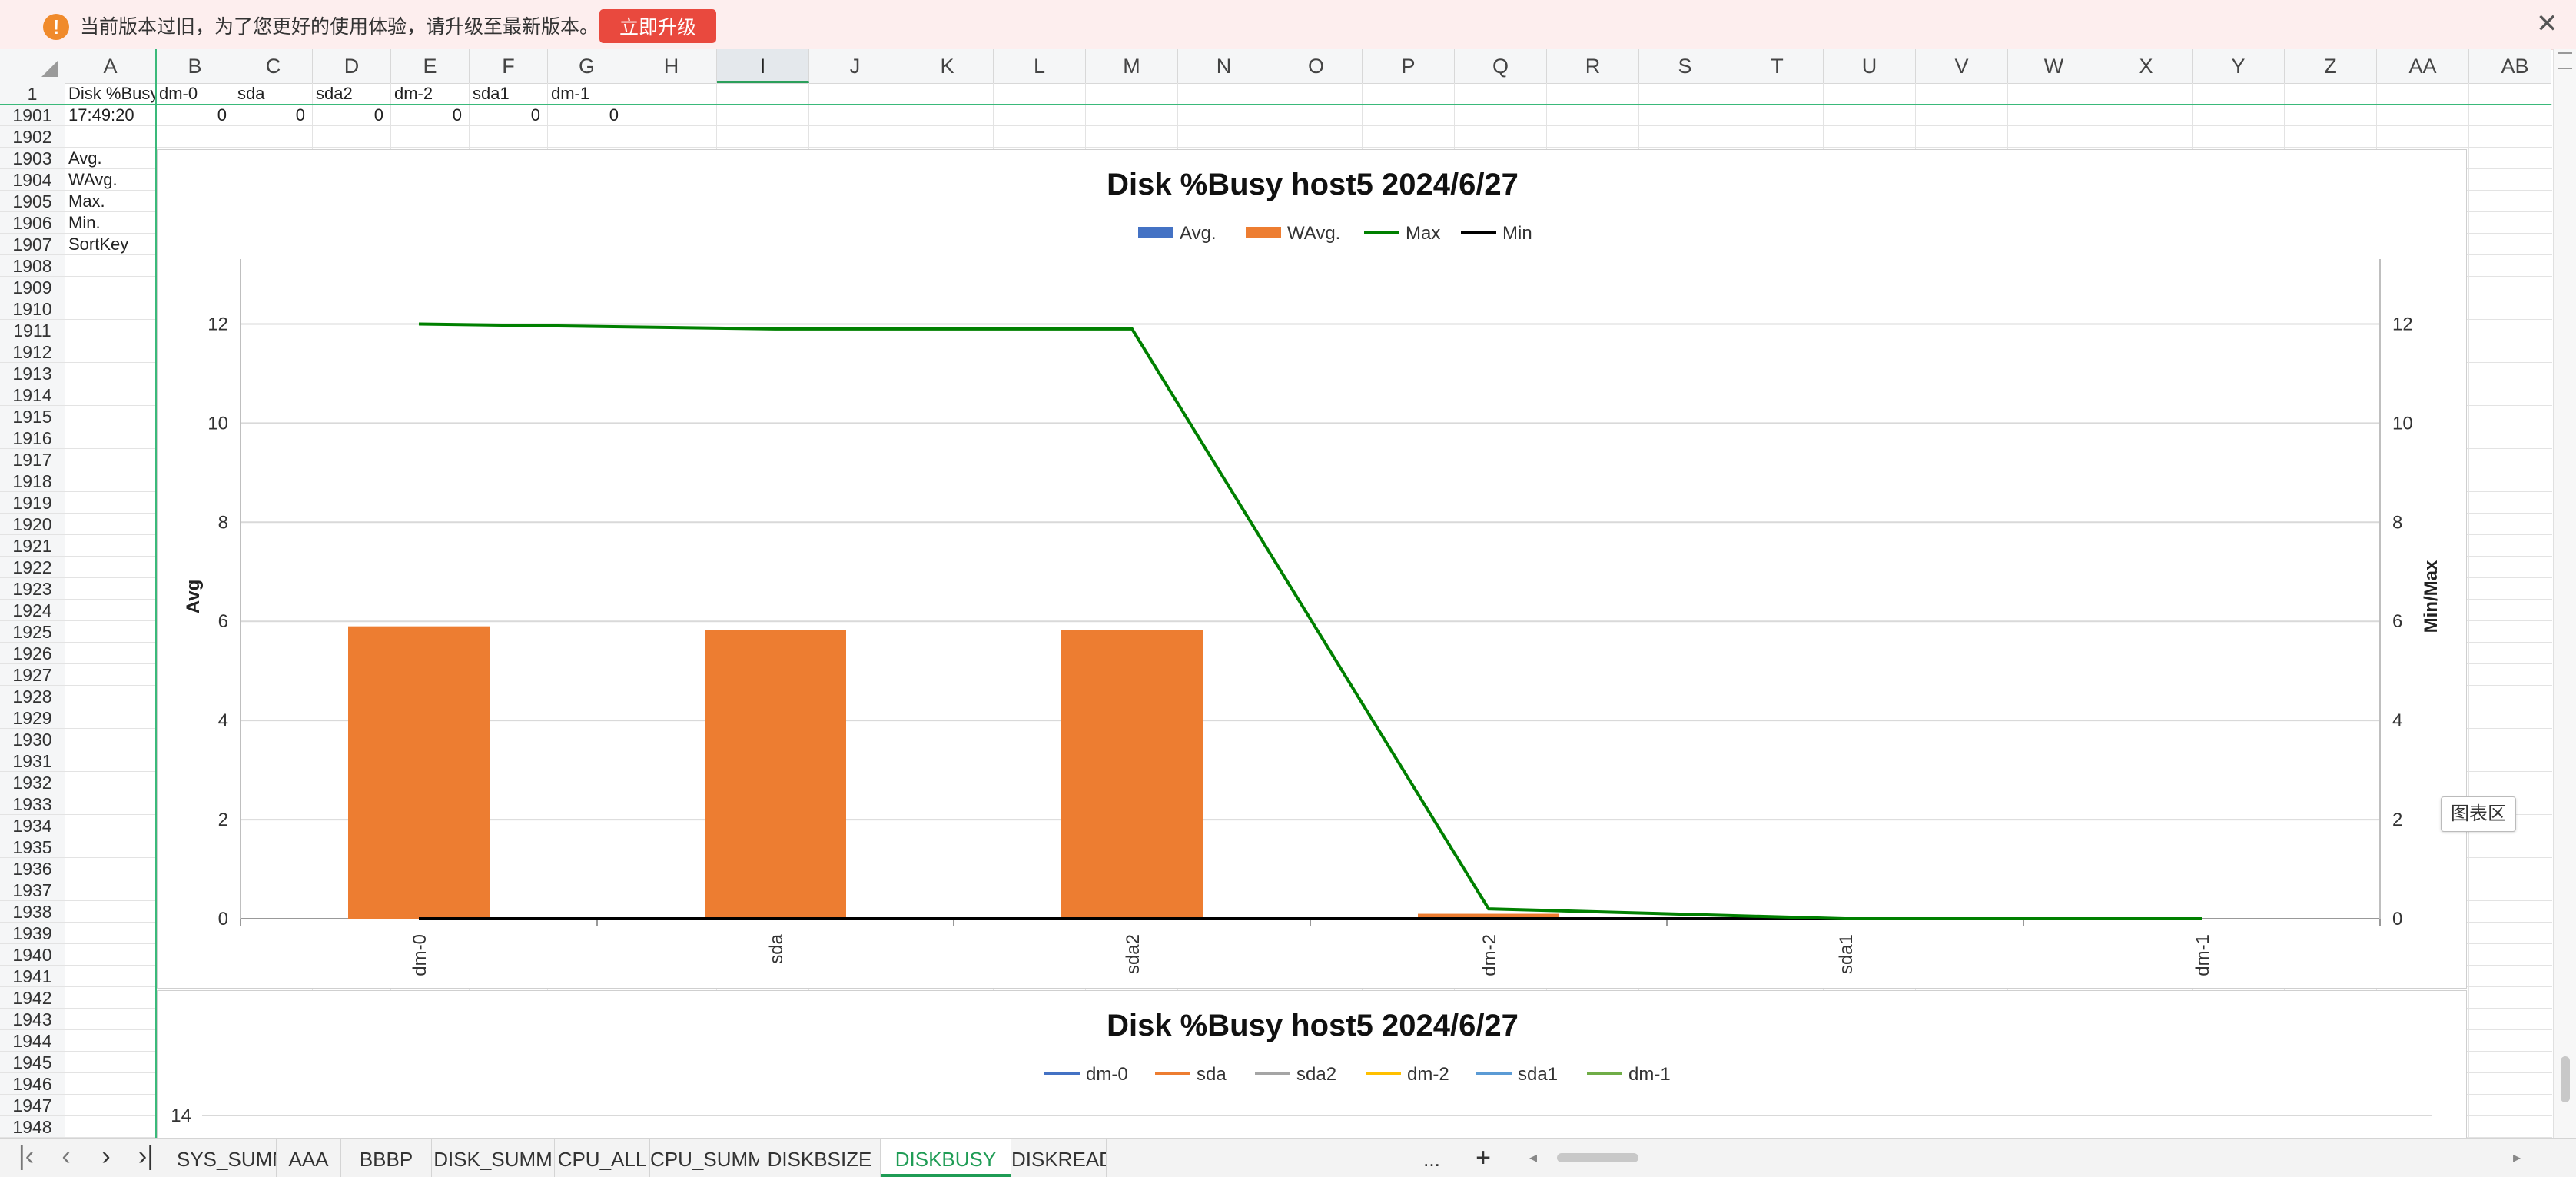 This screenshot has width=2576, height=1177. I want to click on row-header-1943: 1943, so click(32, 1019).